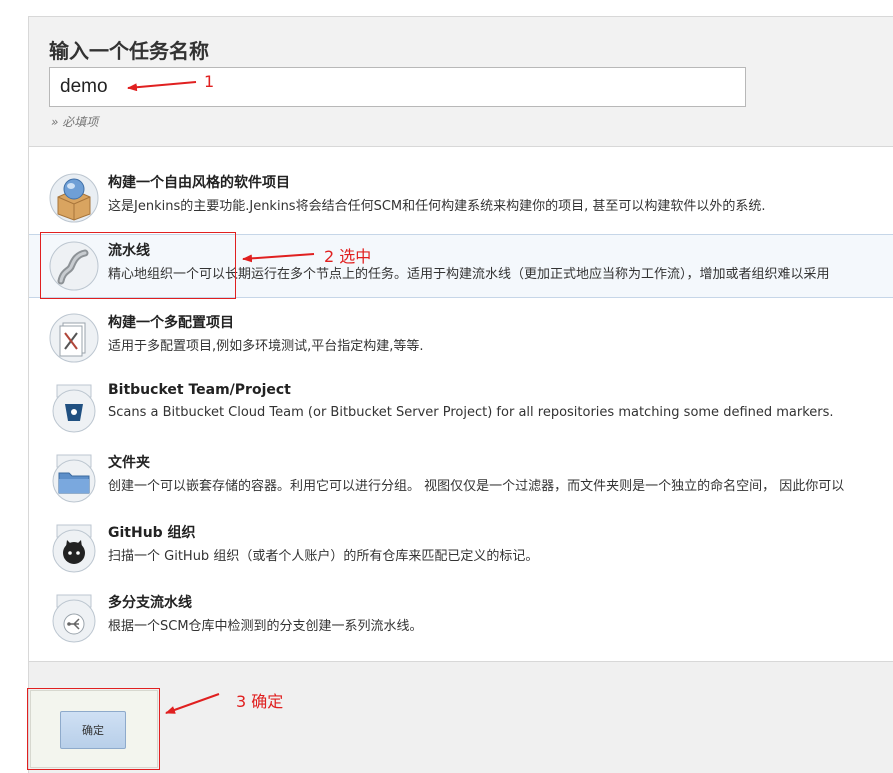 The image size is (893, 773). I want to click on bitbucket-icon, so click(74, 408).